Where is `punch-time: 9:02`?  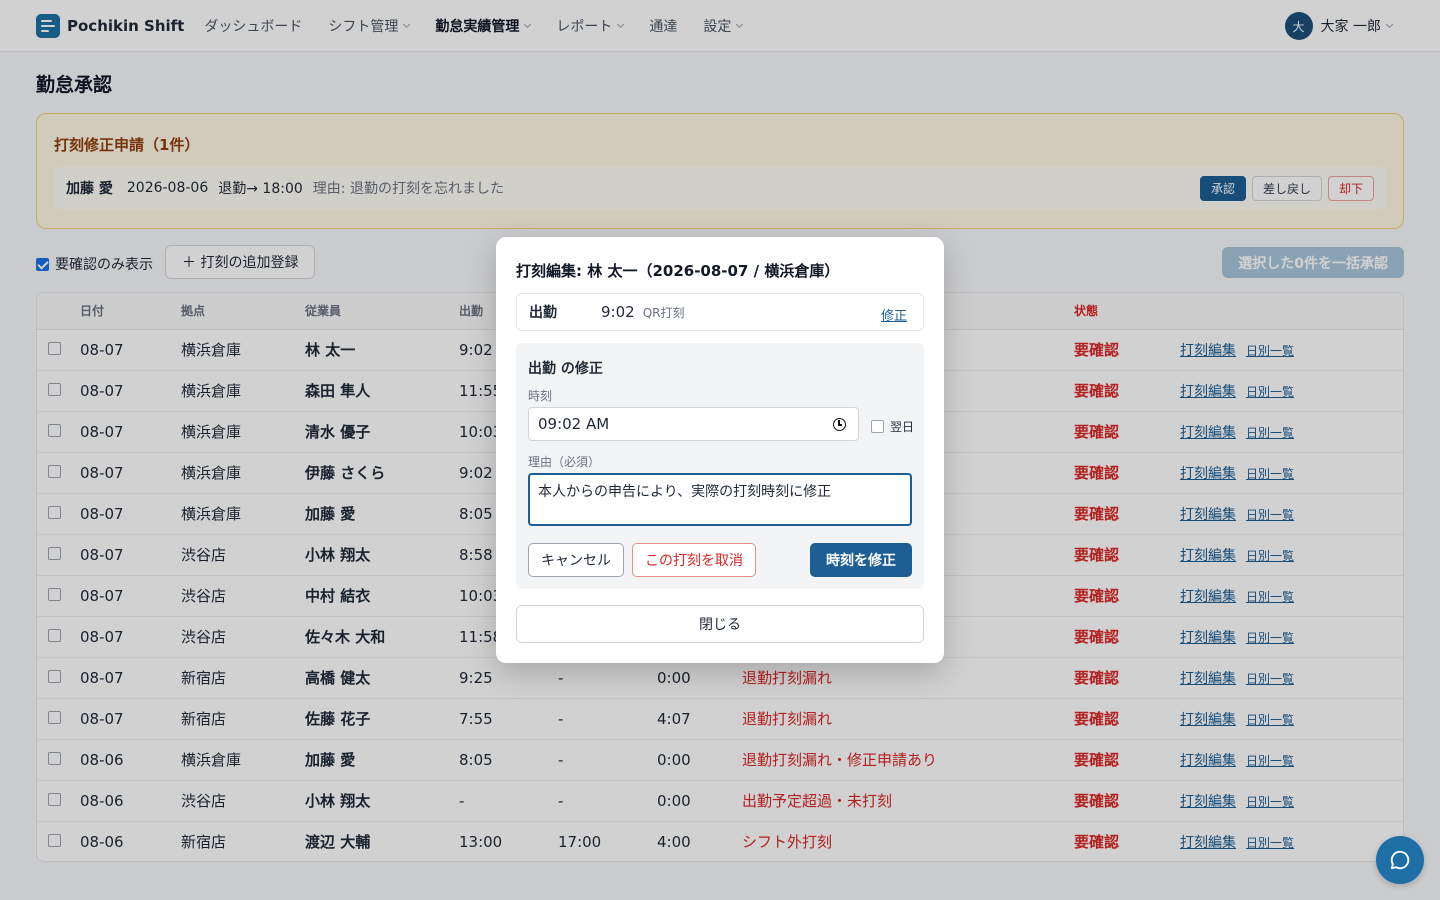
punch-time: 9:02 is located at coordinates (618, 312).